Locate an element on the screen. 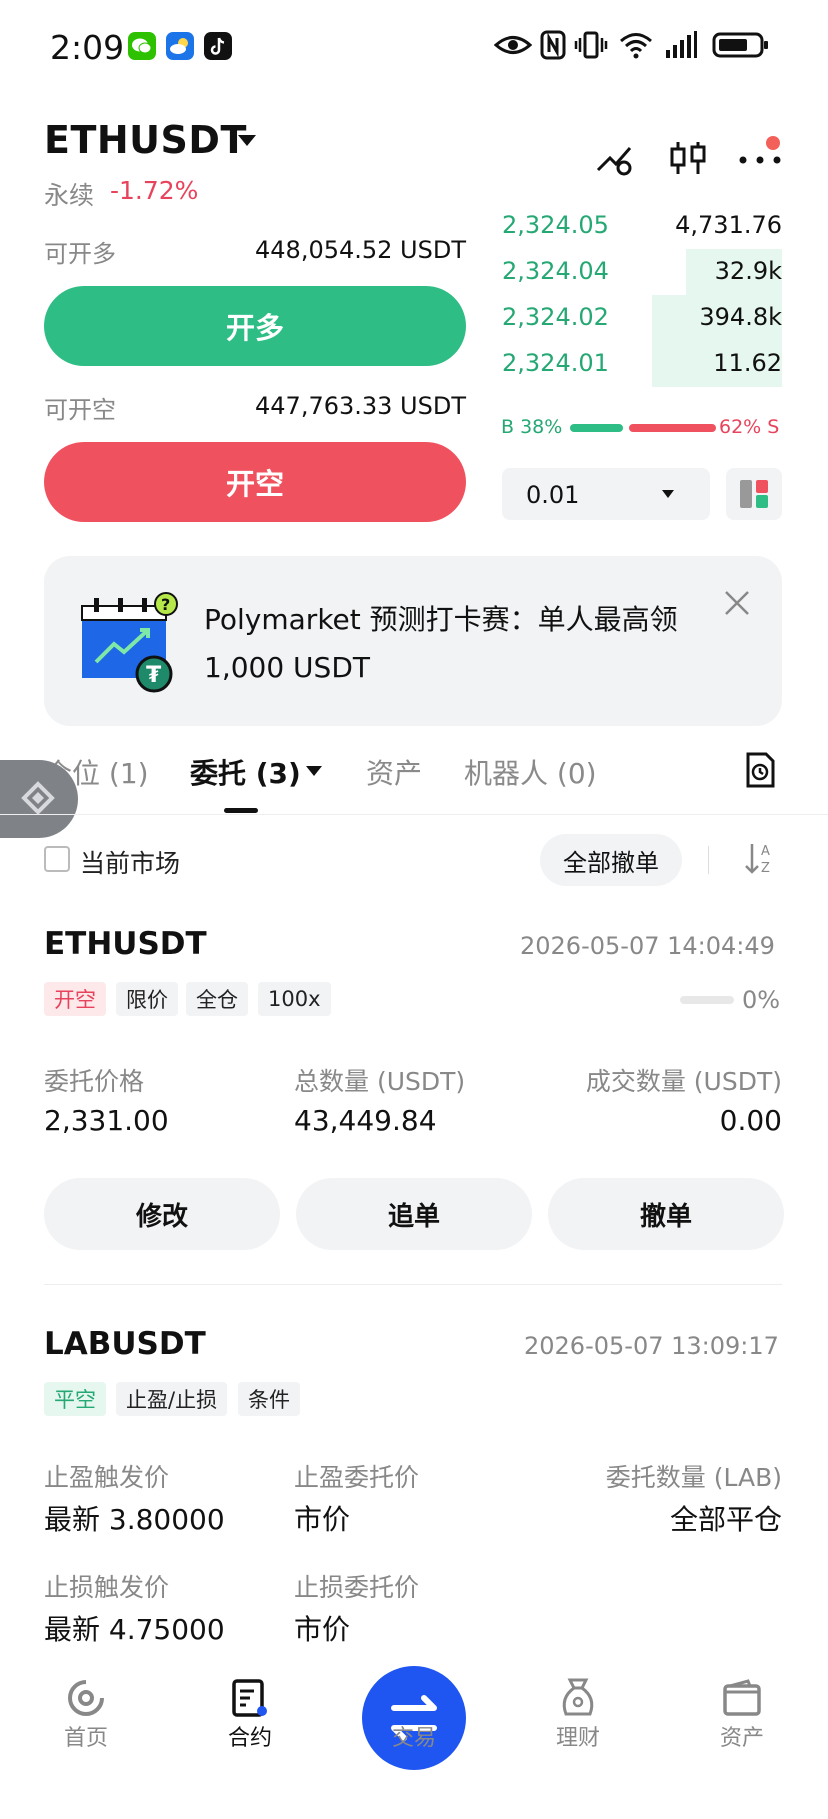  filter-divider is located at coordinates (708, 860).